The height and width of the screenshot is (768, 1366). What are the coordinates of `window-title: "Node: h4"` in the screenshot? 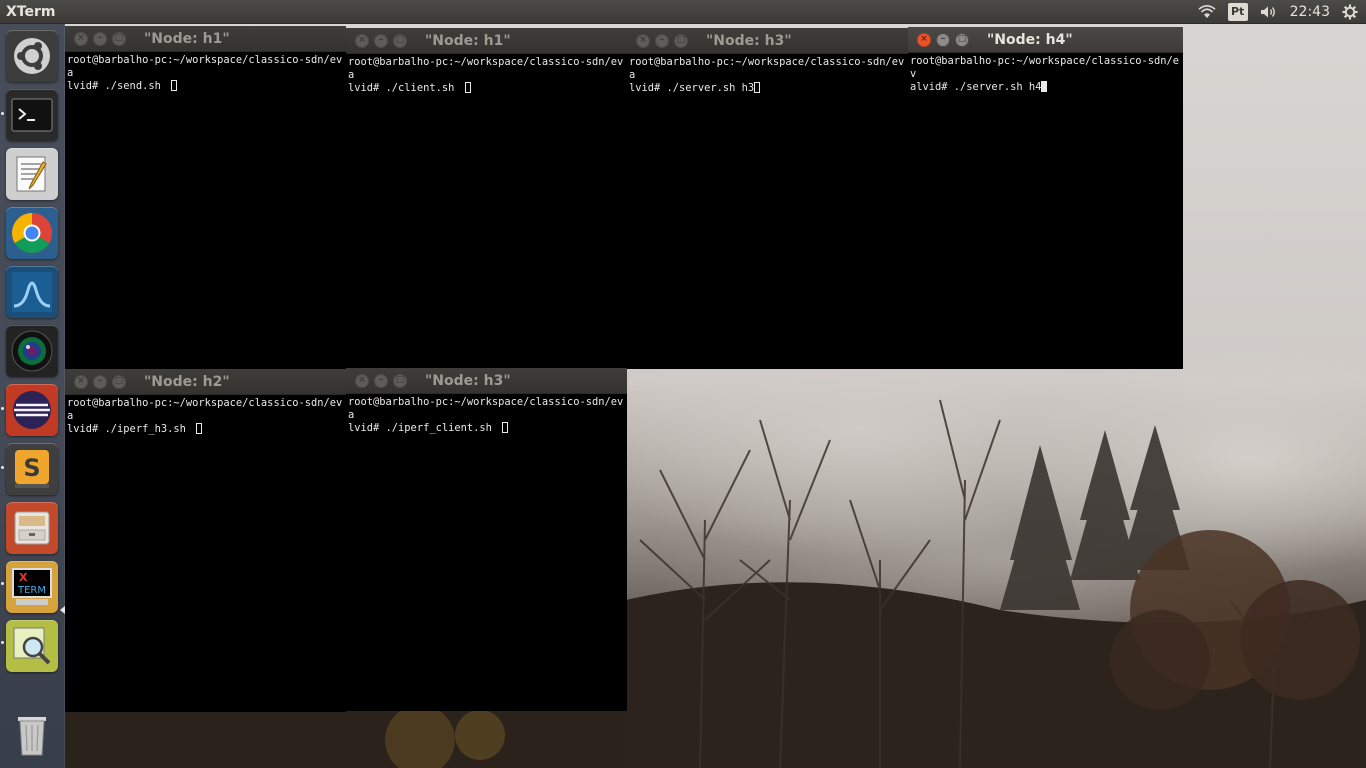 It's located at (1030, 39).